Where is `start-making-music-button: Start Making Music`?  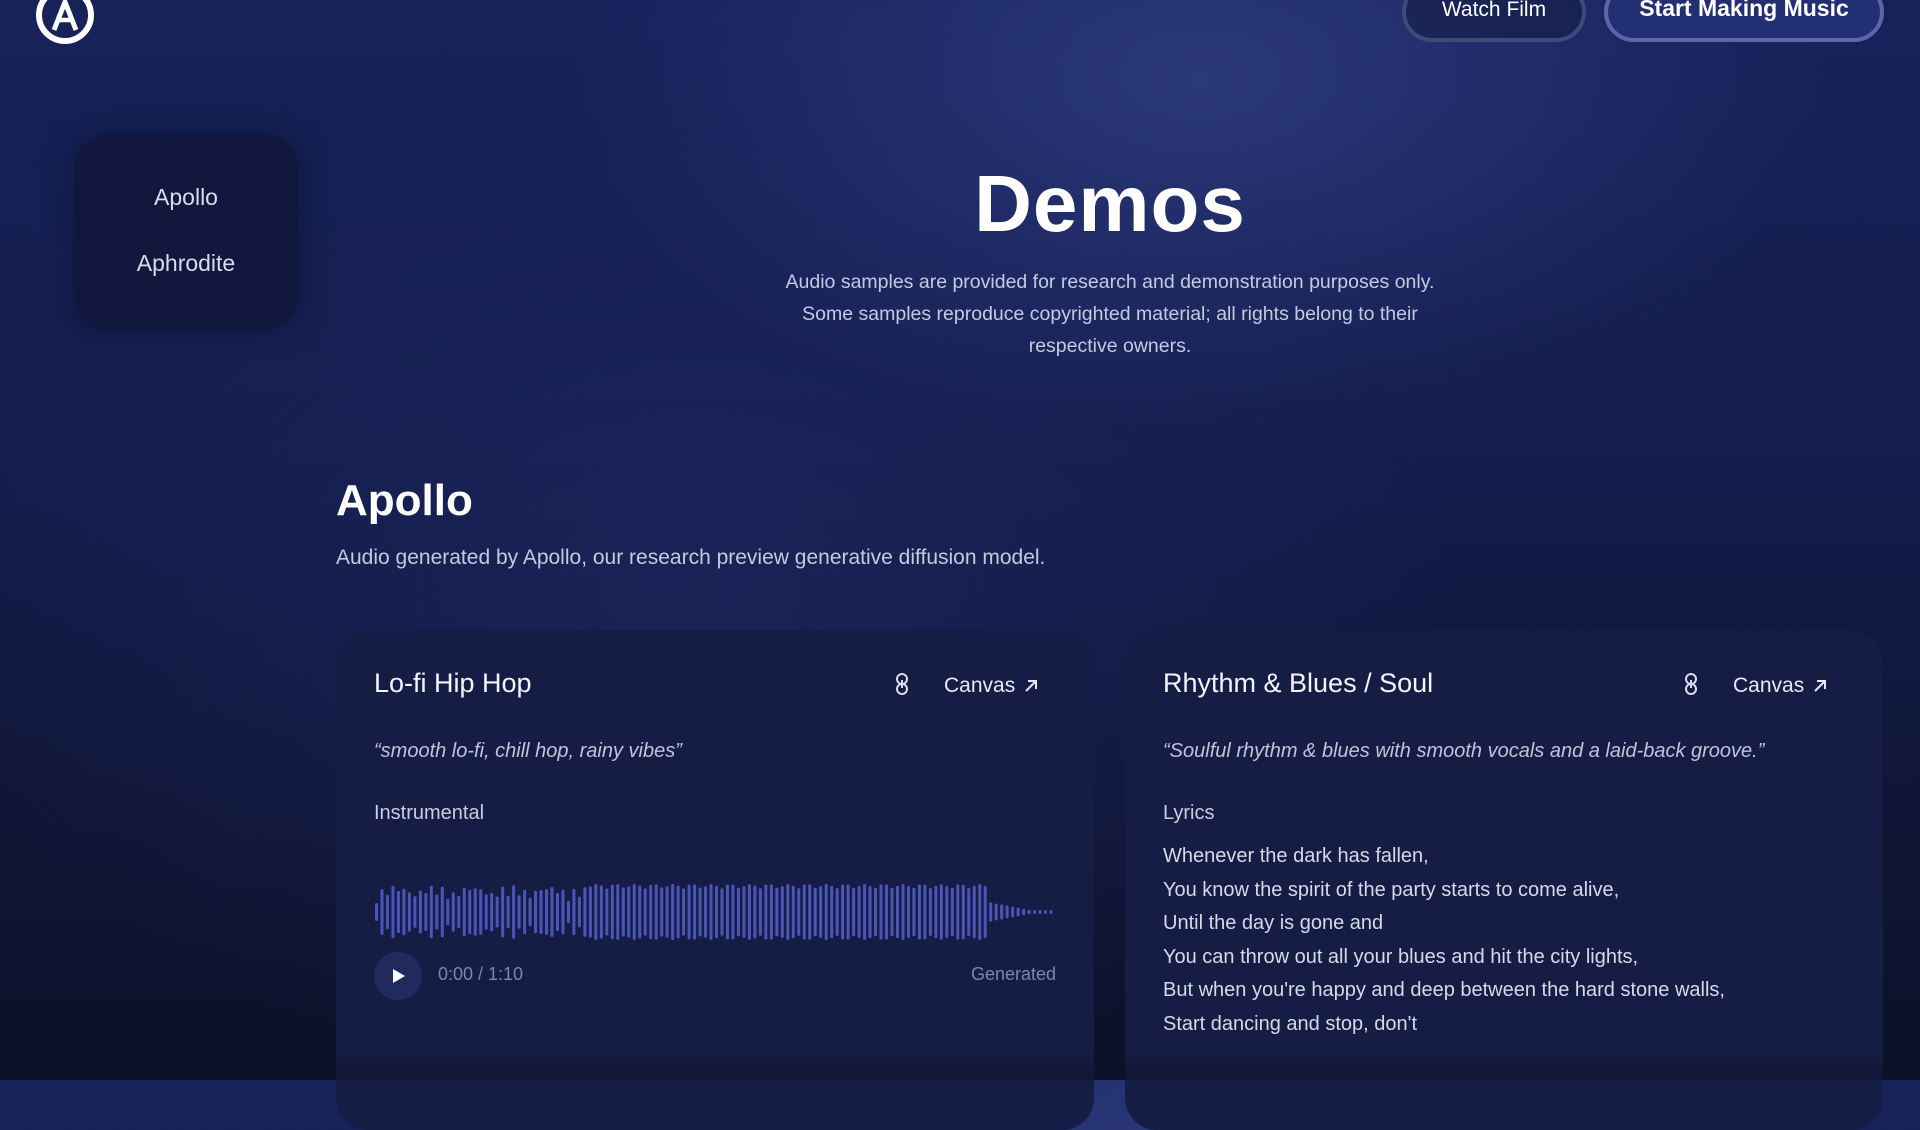
start-making-music-button: Start Making Music is located at coordinates (1744, 21).